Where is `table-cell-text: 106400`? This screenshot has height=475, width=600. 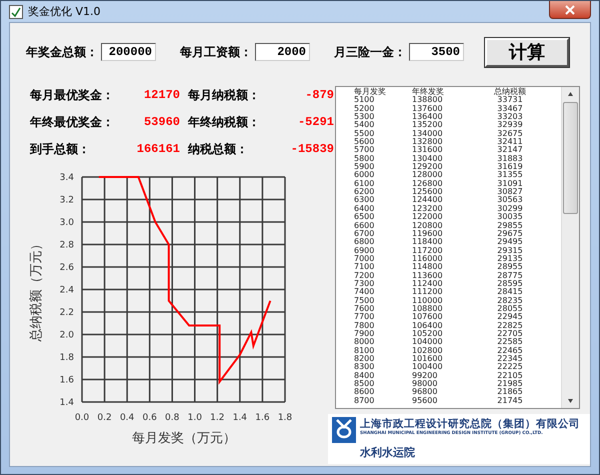
table-cell-text: 106400 is located at coordinates (428, 326).